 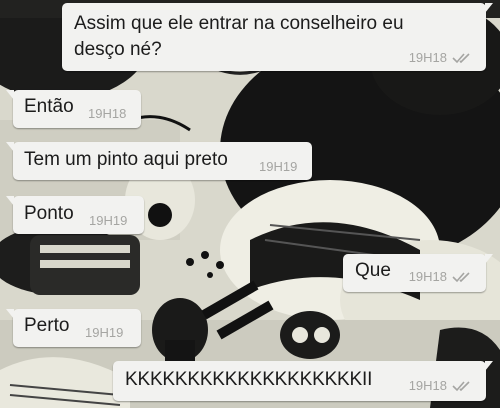 What do you see at coordinates (47, 325) in the screenshot?
I see `message-text: Perto` at bounding box center [47, 325].